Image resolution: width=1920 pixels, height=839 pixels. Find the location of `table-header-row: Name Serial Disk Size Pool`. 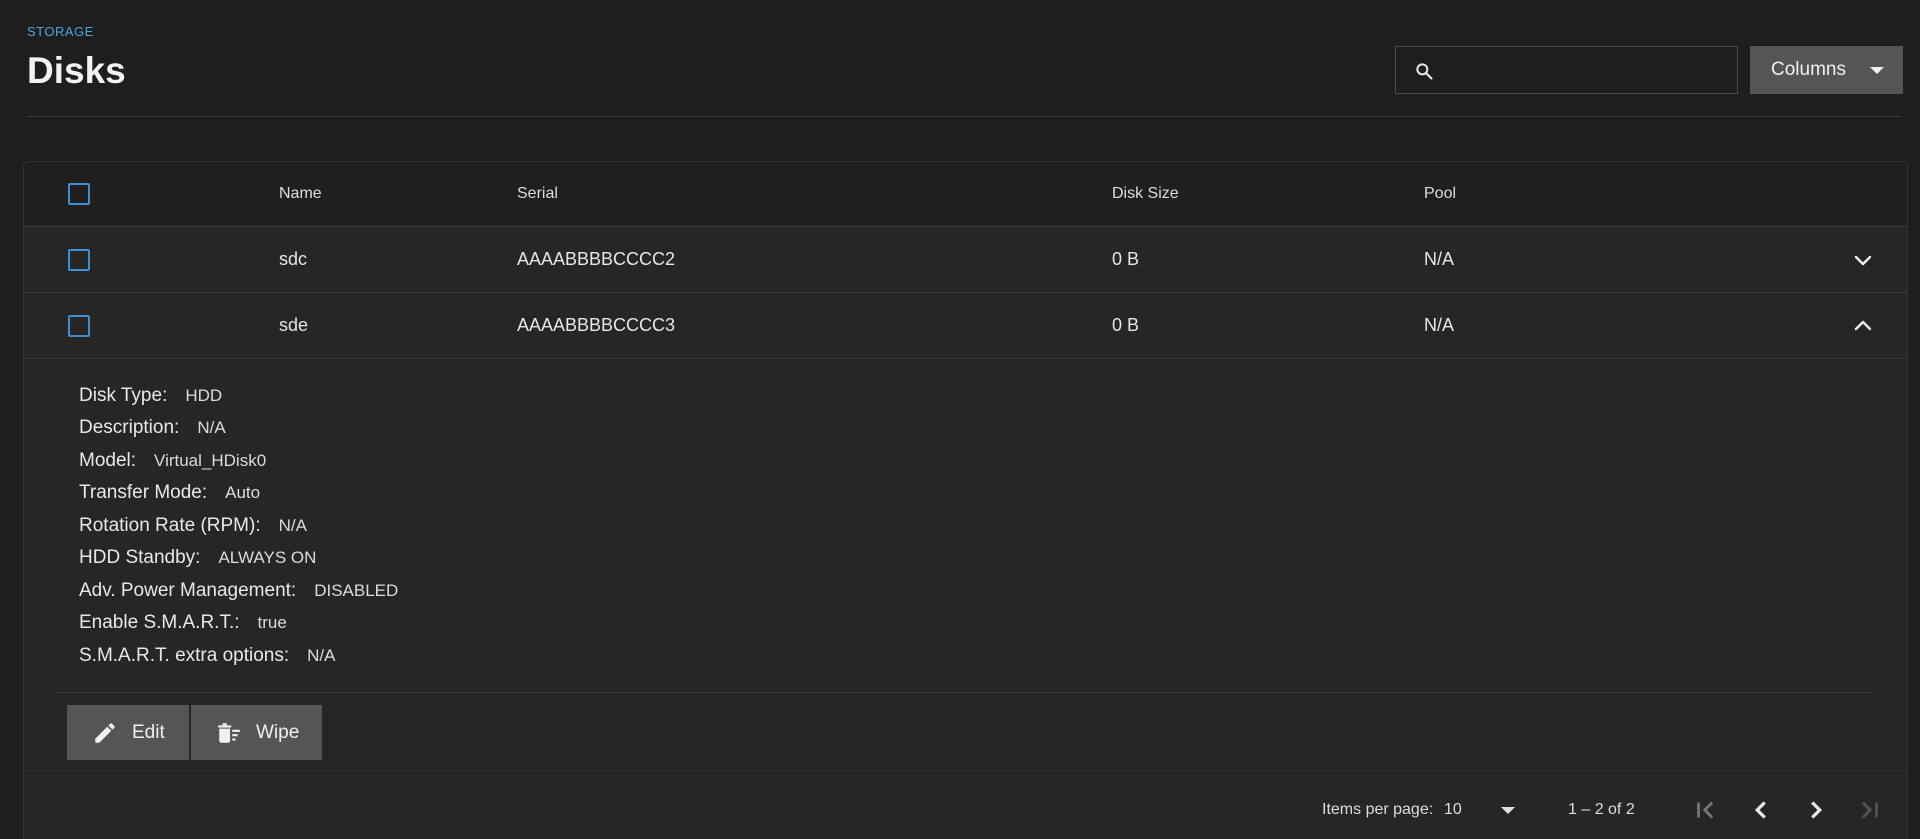

table-header-row: Name Serial Disk Size Pool is located at coordinates (965, 194).